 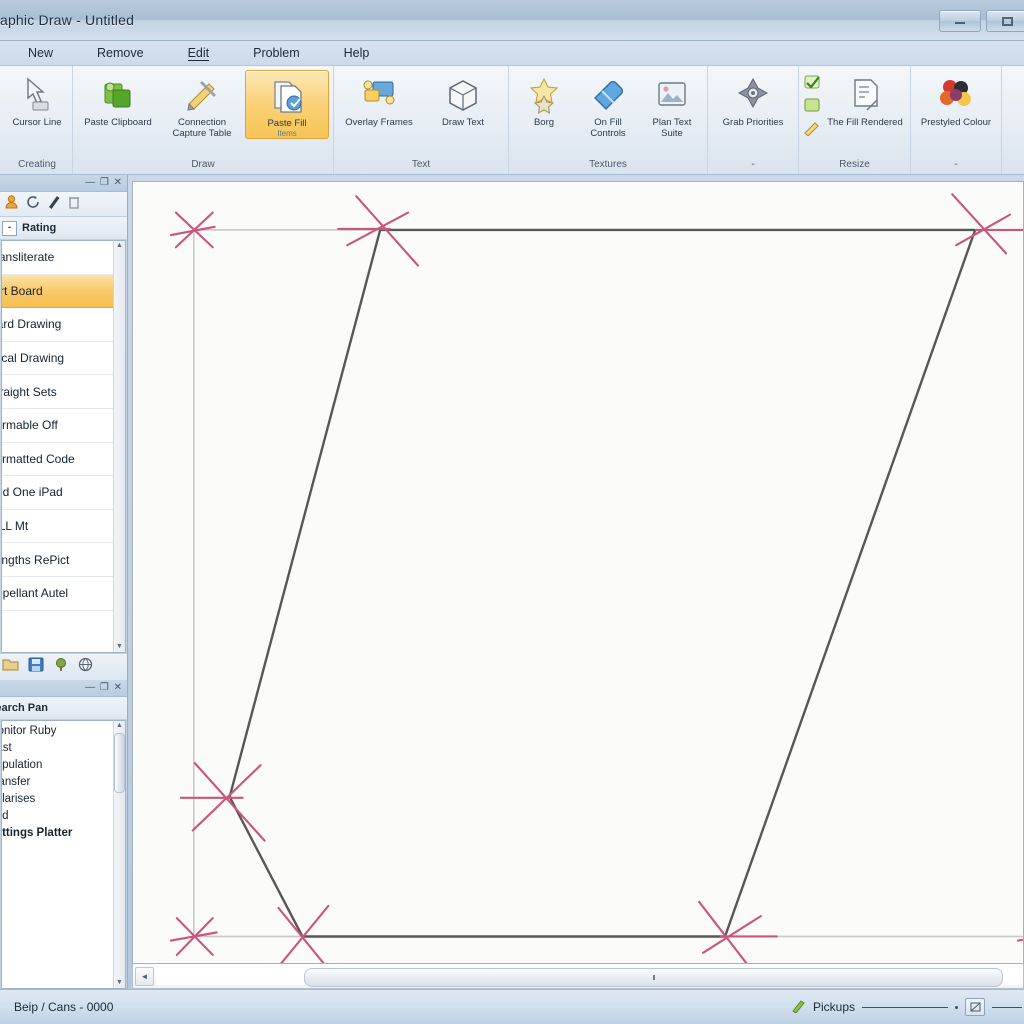 I want to click on list-item: Hard Drawing, so click(x=63, y=325).